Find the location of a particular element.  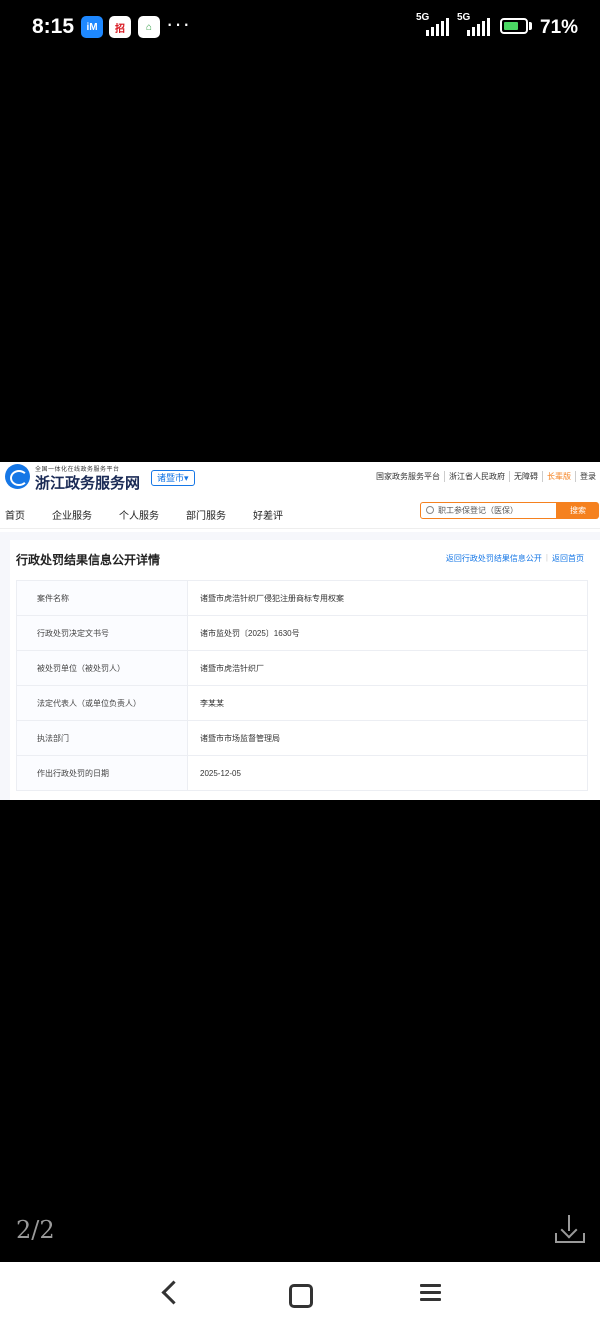

status-bar: 8:15 iM 招 ⌂ ··· 5G 5G 71% is located at coordinates (300, 28).